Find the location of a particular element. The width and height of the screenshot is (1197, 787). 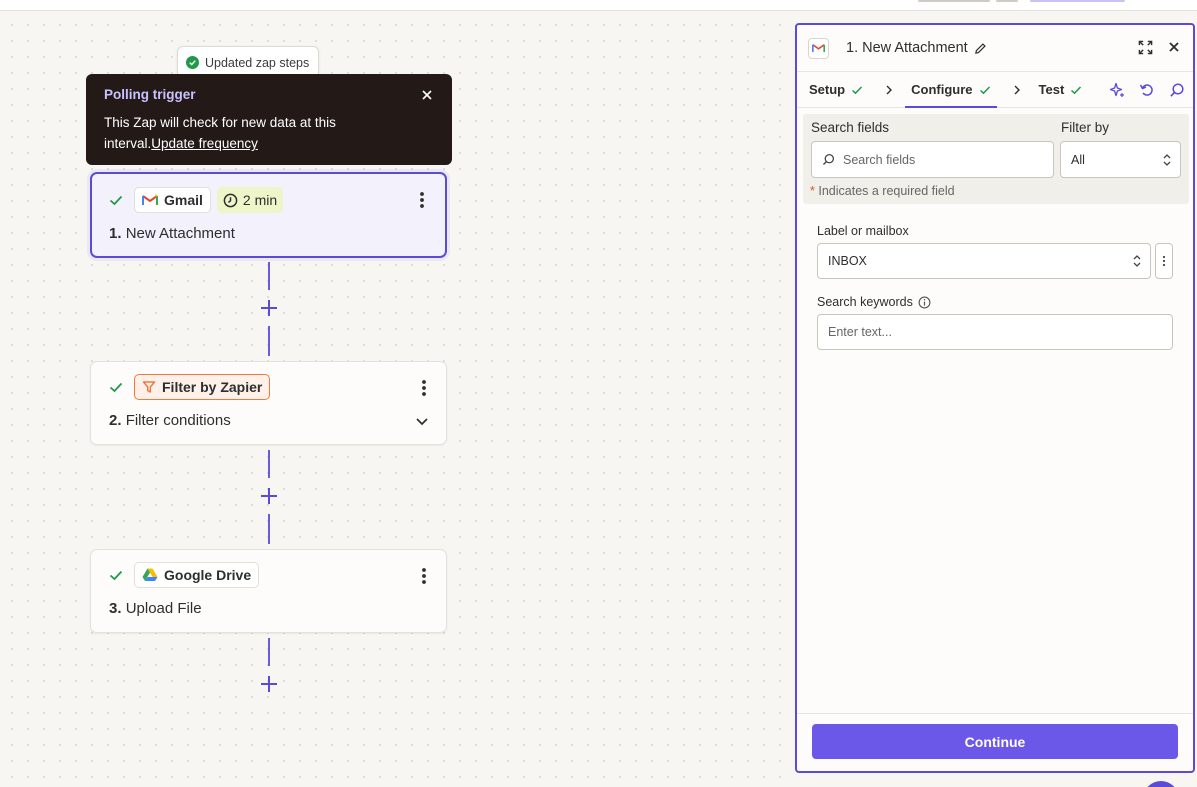

refresh-icon is located at coordinates (1147, 90).